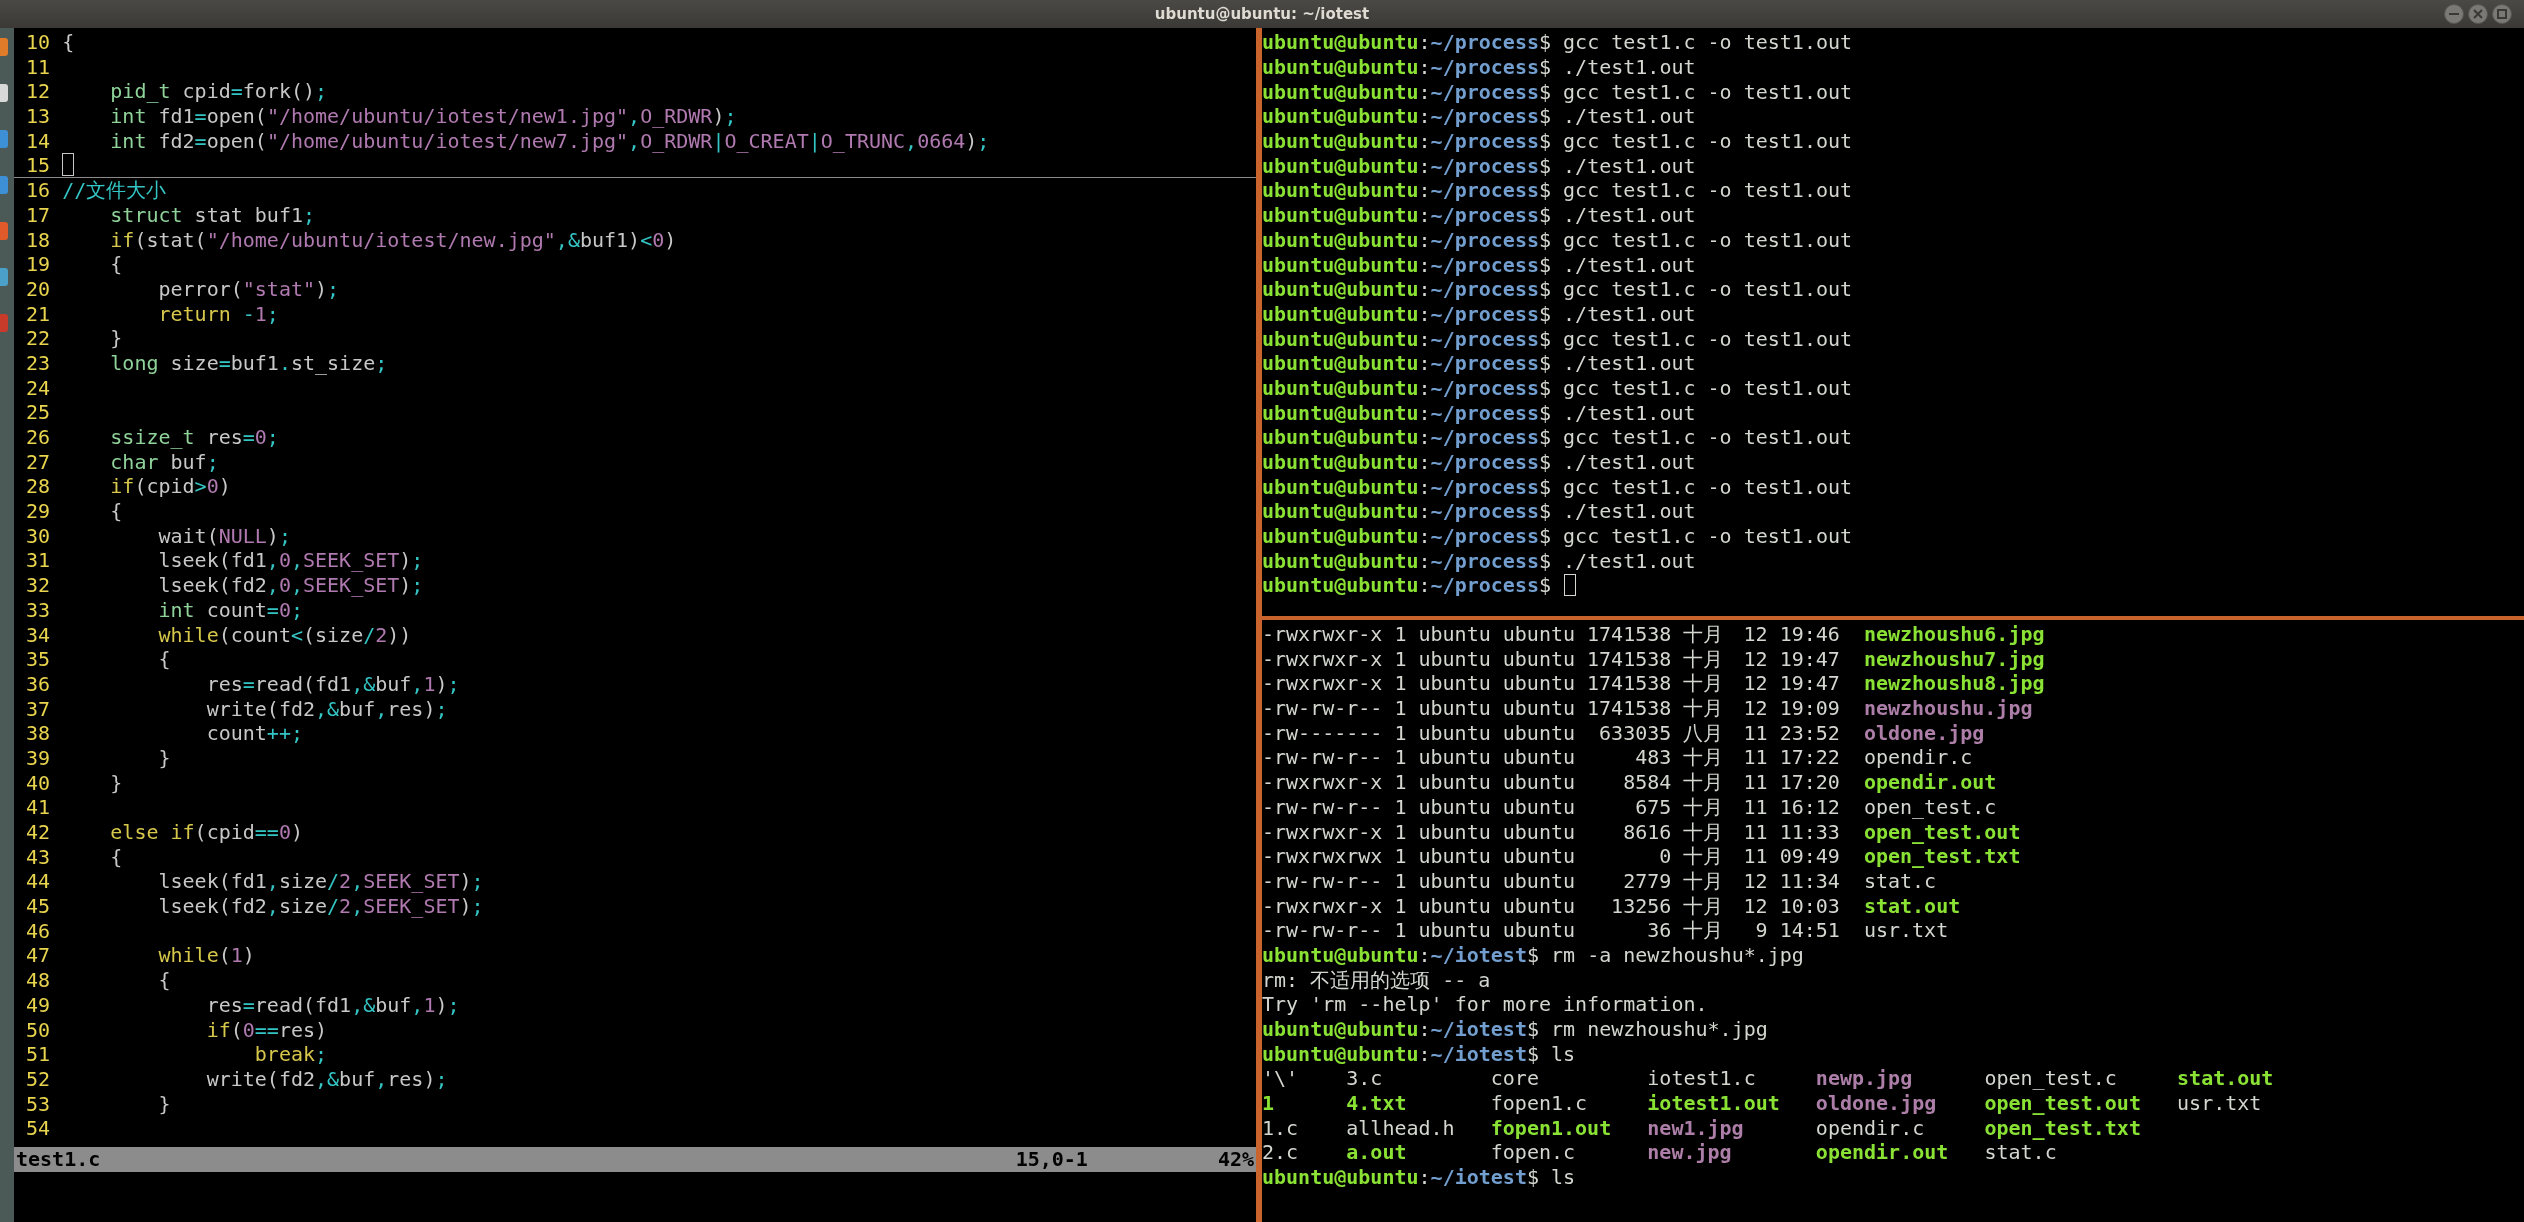 The width and height of the screenshot is (2524, 1222). I want to click on line-number: 37, so click(38, 709).